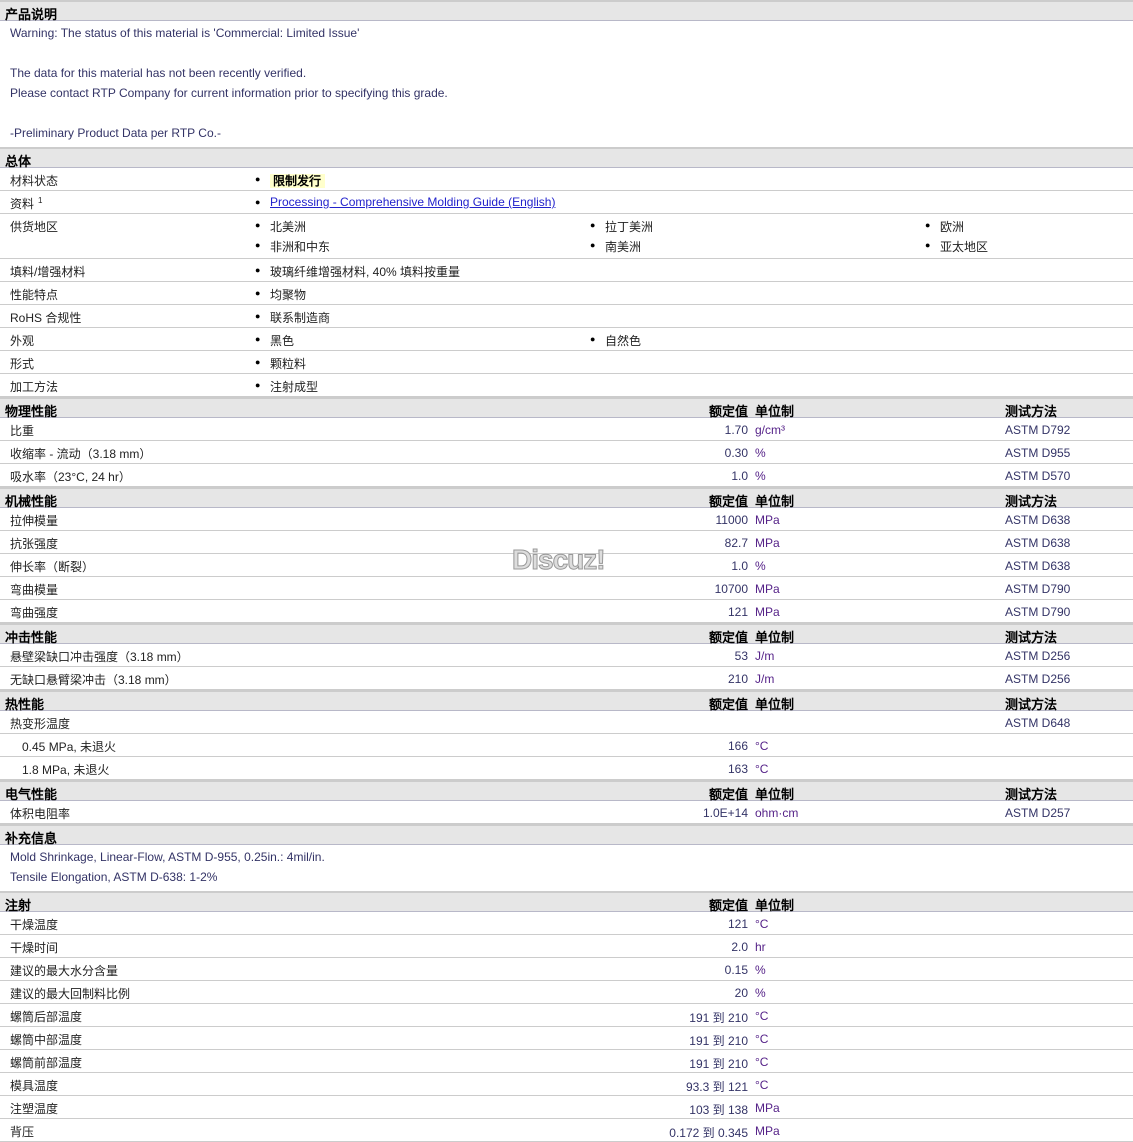 The image size is (1133, 1142). I want to click on property-row: 材料状态 限制发行, so click(566, 179).